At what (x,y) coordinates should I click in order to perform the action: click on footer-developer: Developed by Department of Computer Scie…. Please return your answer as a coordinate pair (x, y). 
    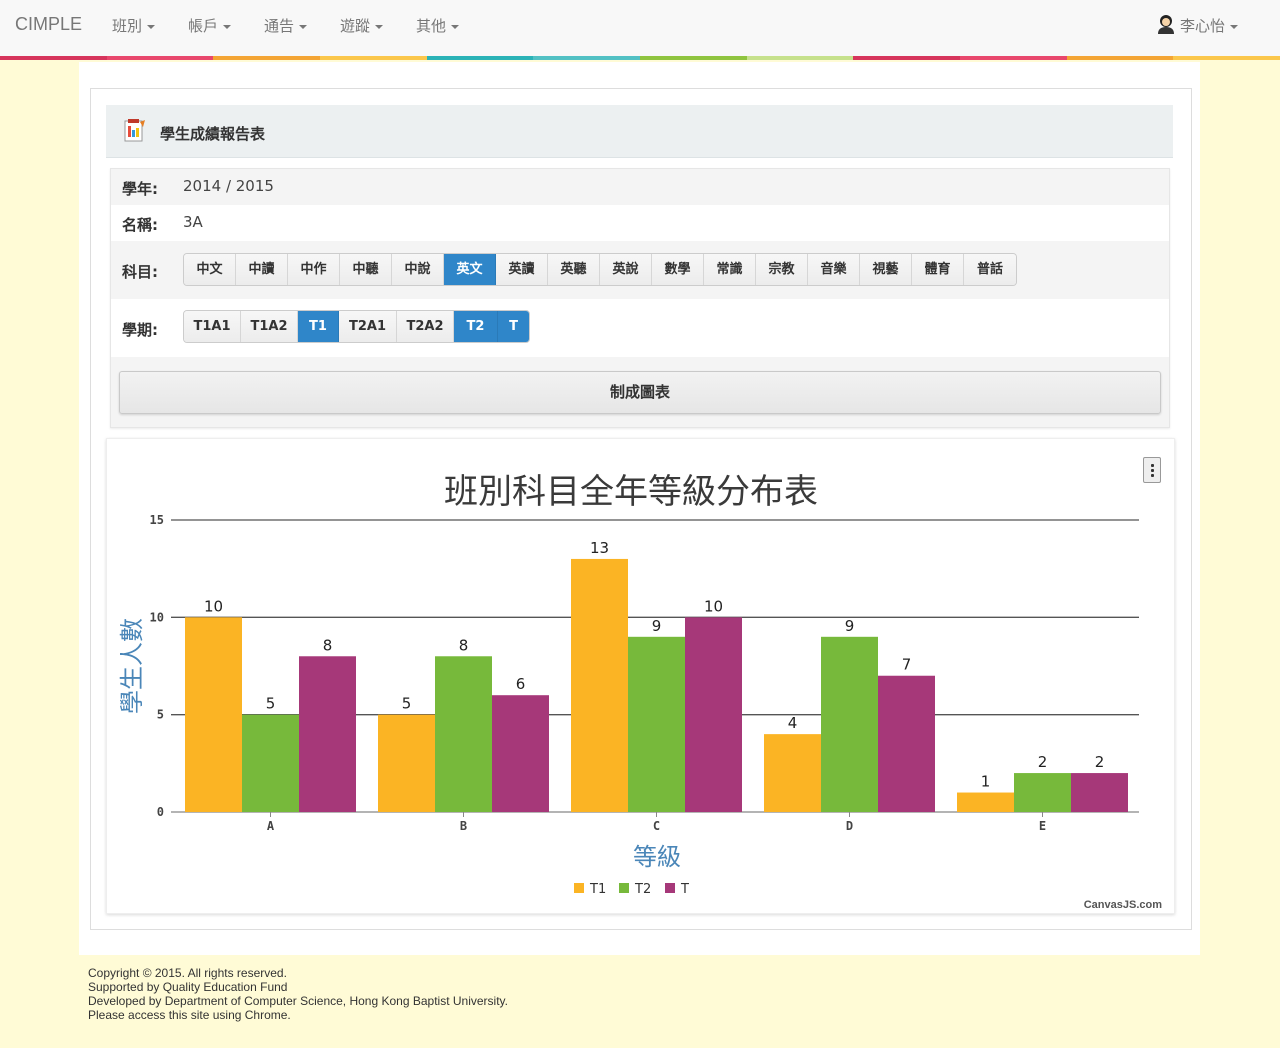
    Looking at the image, I should click on (298, 1001).